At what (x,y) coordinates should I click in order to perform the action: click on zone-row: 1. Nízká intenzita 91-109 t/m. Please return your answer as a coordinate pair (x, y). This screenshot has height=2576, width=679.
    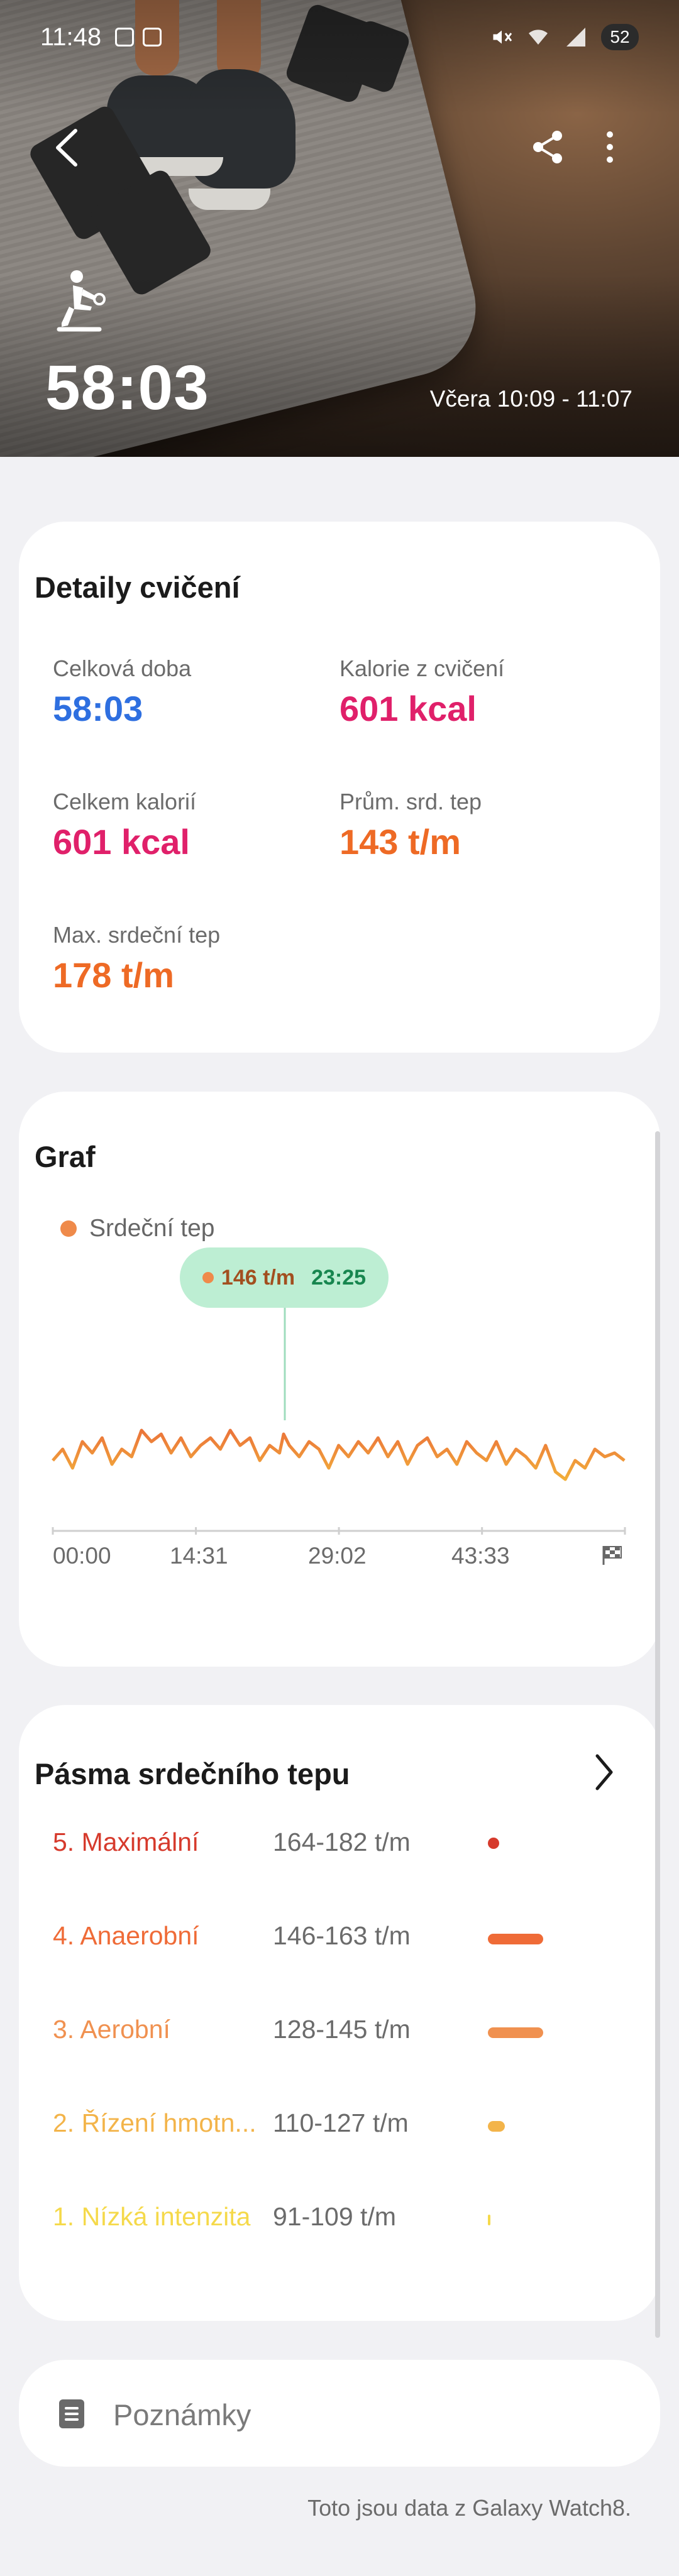
    Looking at the image, I should click on (336, 2221).